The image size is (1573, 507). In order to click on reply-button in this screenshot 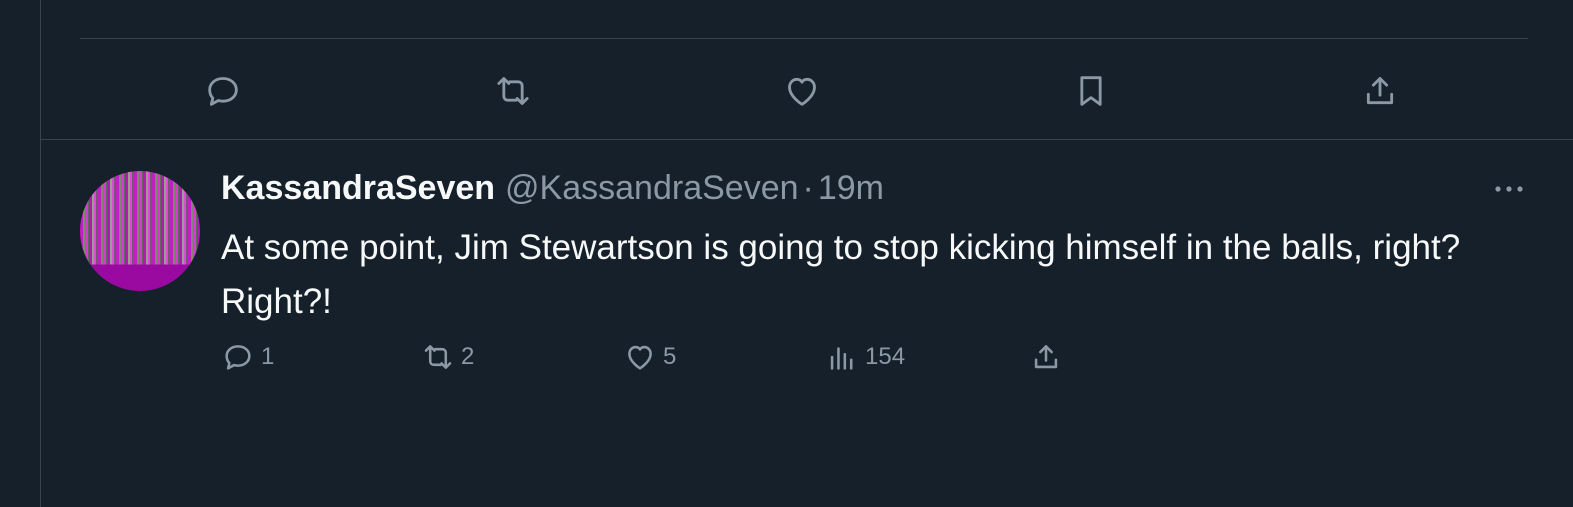, I will do `click(223, 91)`.